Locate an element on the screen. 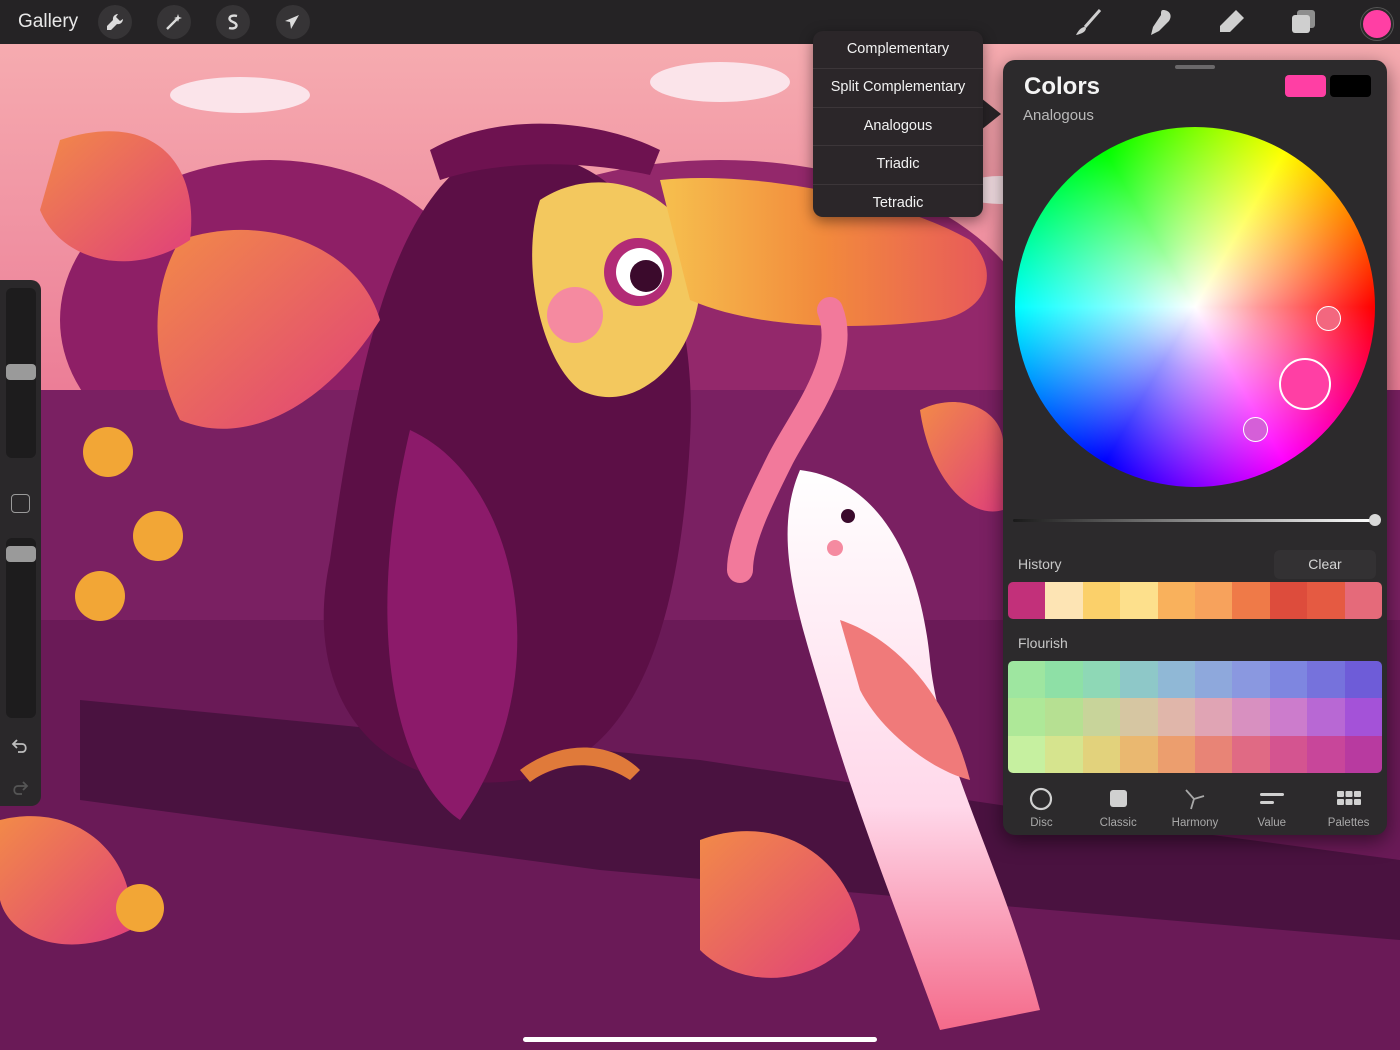 The image size is (1400, 1050). brush-button is located at coordinates (1088, 22).